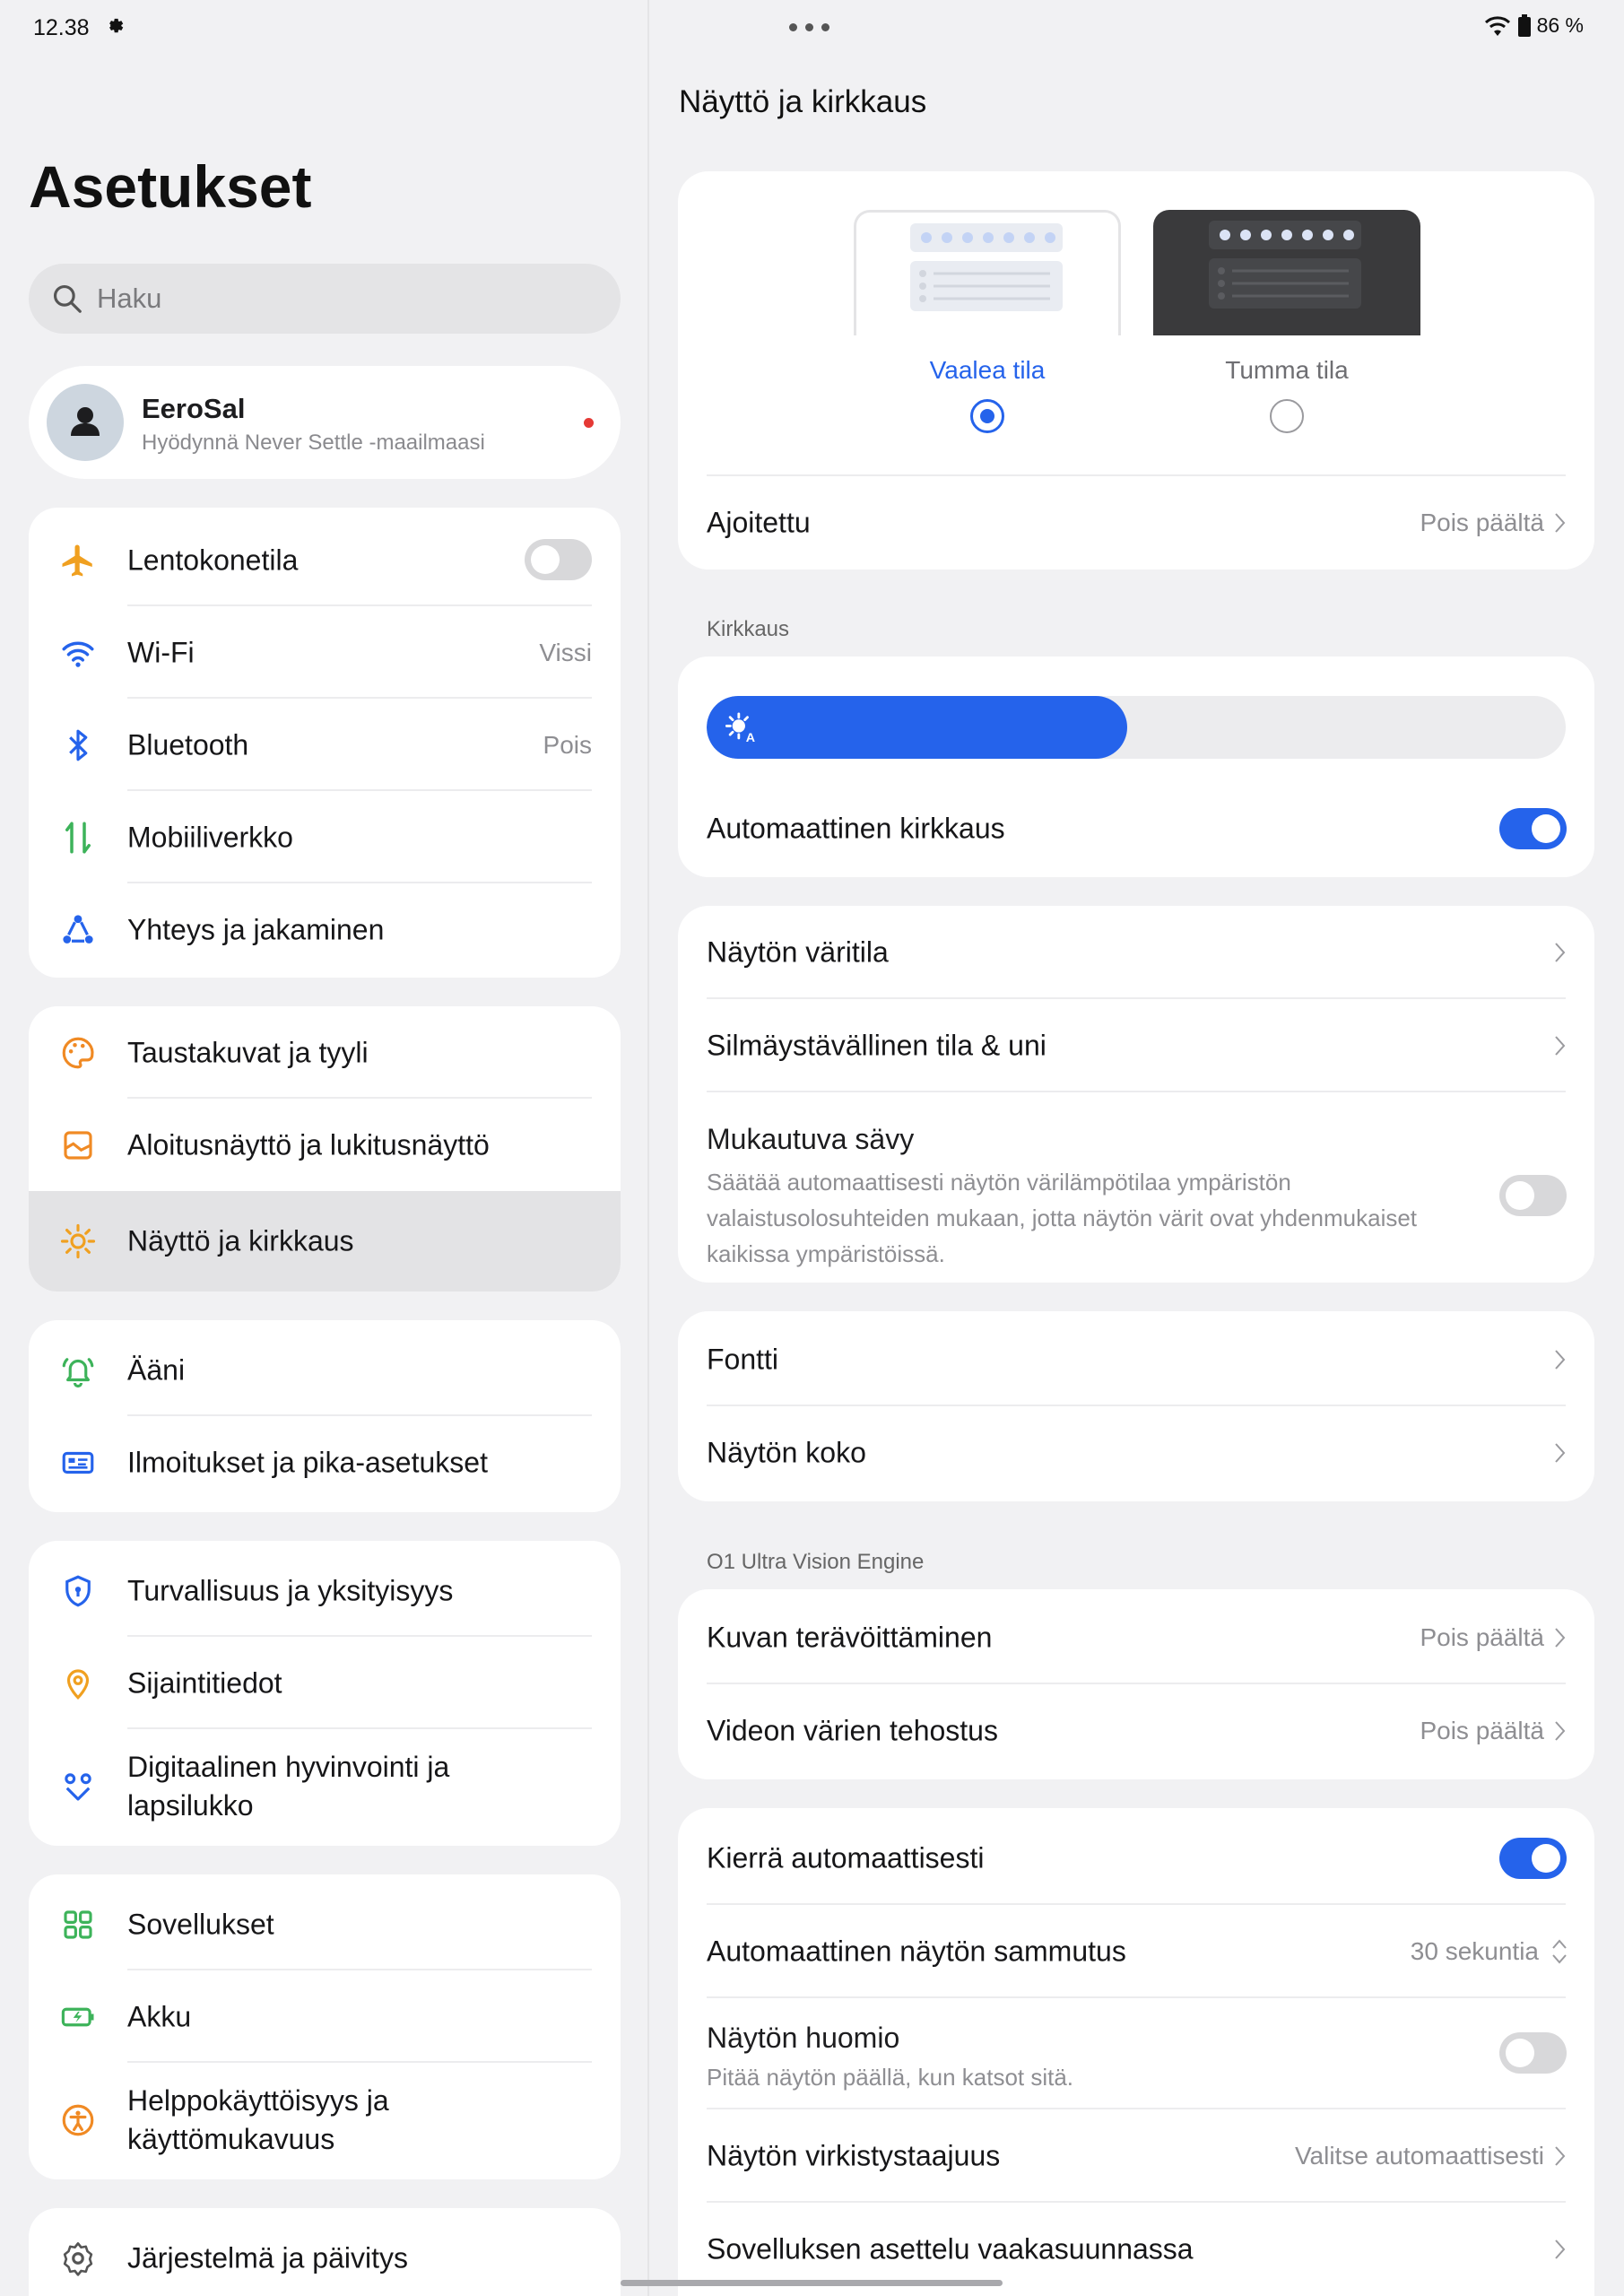  I want to click on sidebar-item-label: Näyttö ja kirkkaus, so click(240, 1240).